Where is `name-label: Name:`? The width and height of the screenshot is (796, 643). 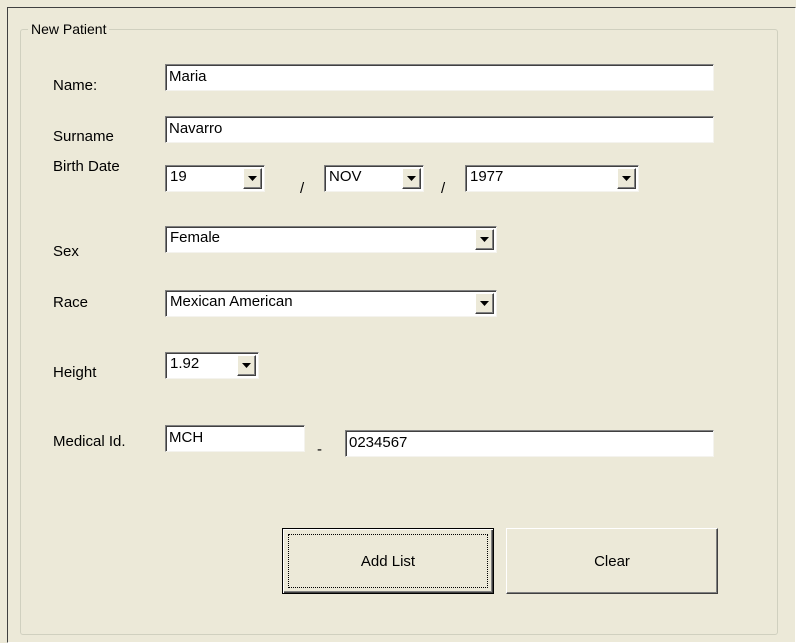 name-label: Name: is located at coordinates (75, 85).